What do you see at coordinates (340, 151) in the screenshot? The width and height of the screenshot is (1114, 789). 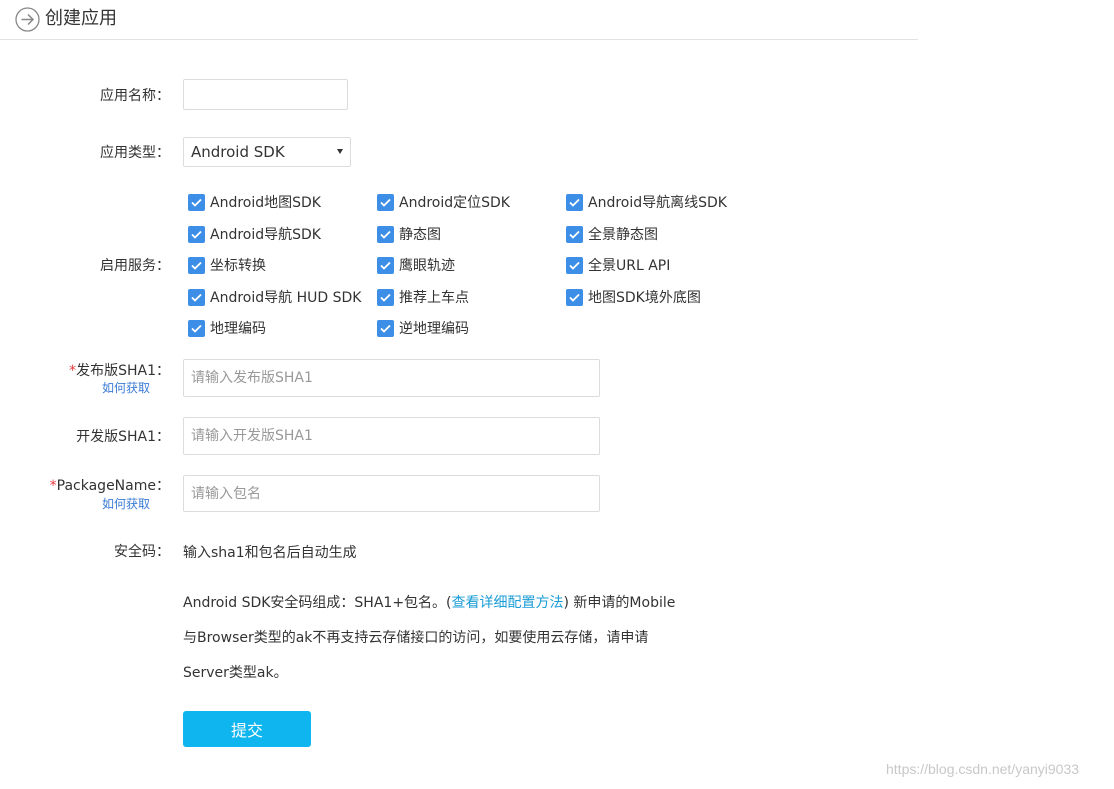 I see `dropdown-arrow-icon` at bounding box center [340, 151].